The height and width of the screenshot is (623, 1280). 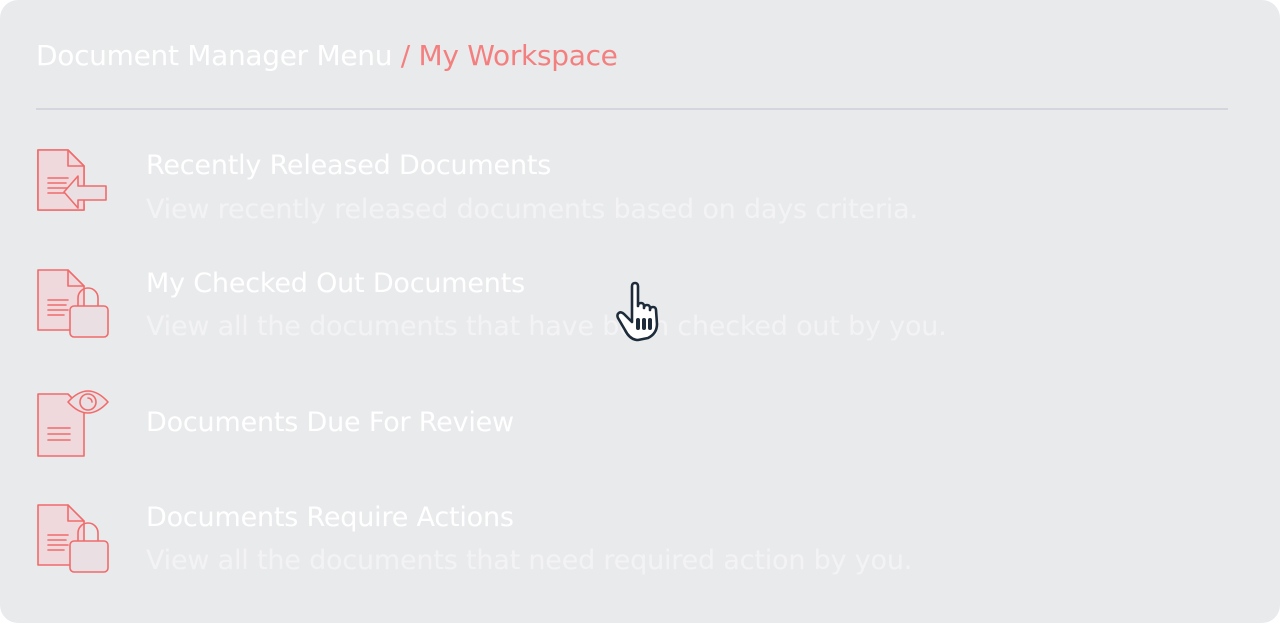 What do you see at coordinates (330, 422) in the screenshot?
I see `menu-item-title: Documents Due For Review` at bounding box center [330, 422].